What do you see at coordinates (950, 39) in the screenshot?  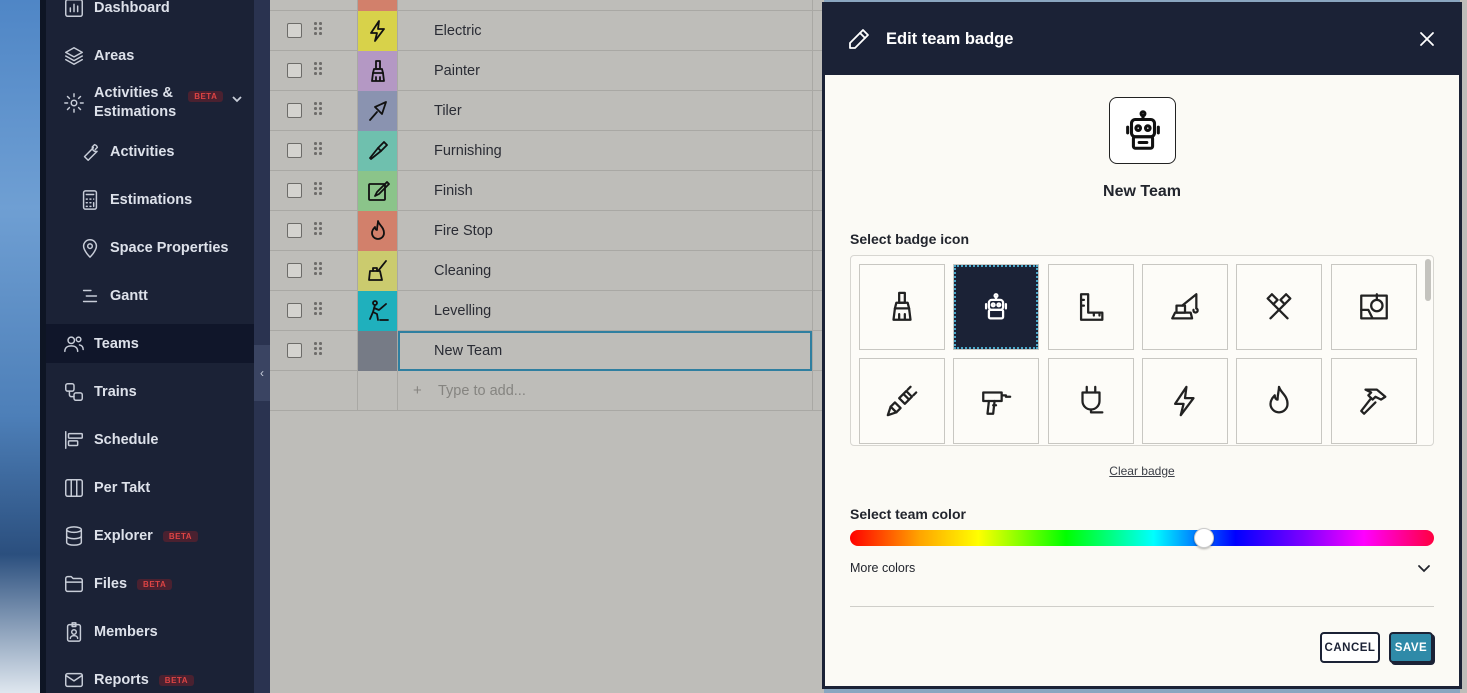 I see `dialog-title: Edit team badge` at bounding box center [950, 39].